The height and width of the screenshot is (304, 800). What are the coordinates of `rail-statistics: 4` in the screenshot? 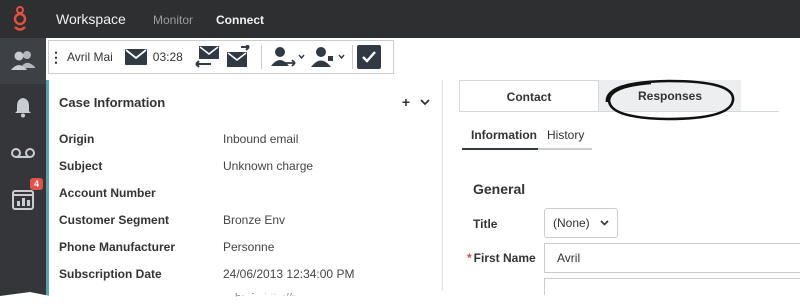 It's located at (23, 199).